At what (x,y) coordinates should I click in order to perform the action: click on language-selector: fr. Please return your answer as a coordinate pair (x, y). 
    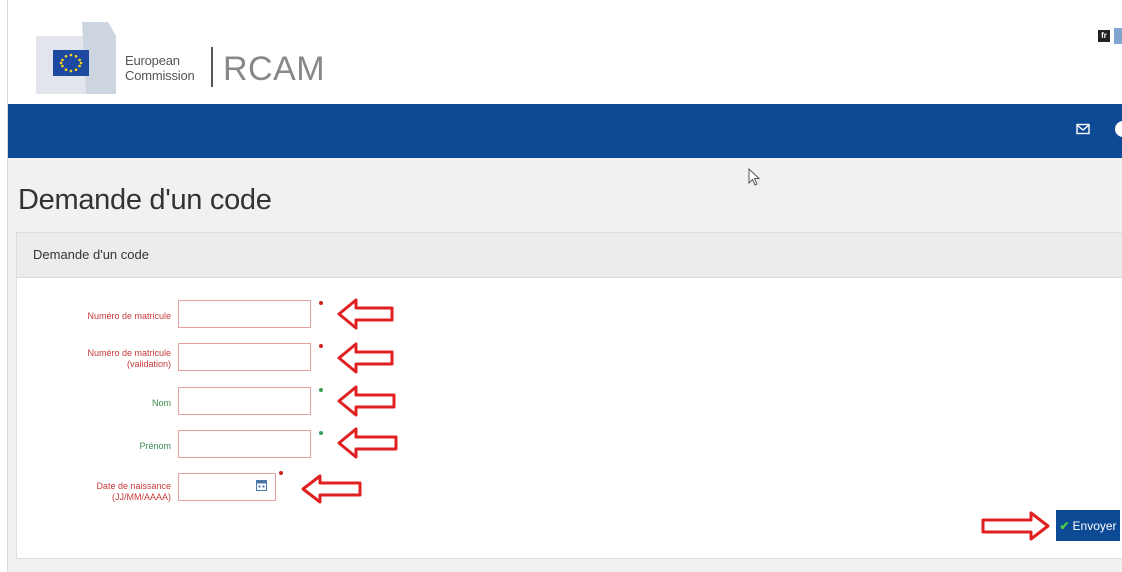
    Looking at the image, I should click on (1104, 36).